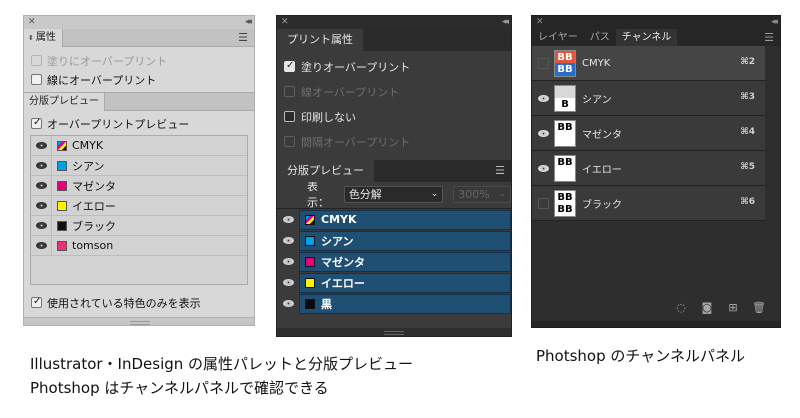  What do you see at coordinates (36, 60) in the screenshot?
I see `overprint-fill-checkbox` at bounding box center [36, 60].